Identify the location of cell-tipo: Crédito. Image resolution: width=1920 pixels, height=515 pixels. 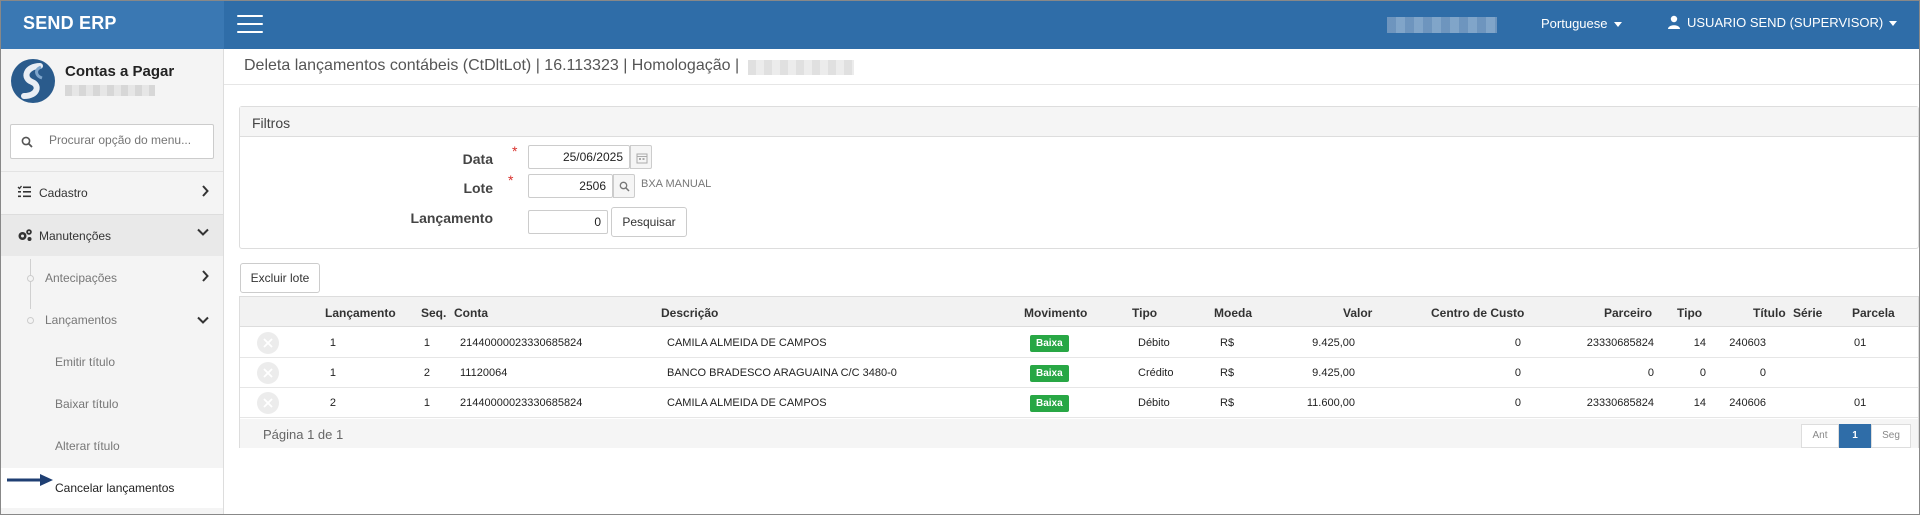
(1156, 373).